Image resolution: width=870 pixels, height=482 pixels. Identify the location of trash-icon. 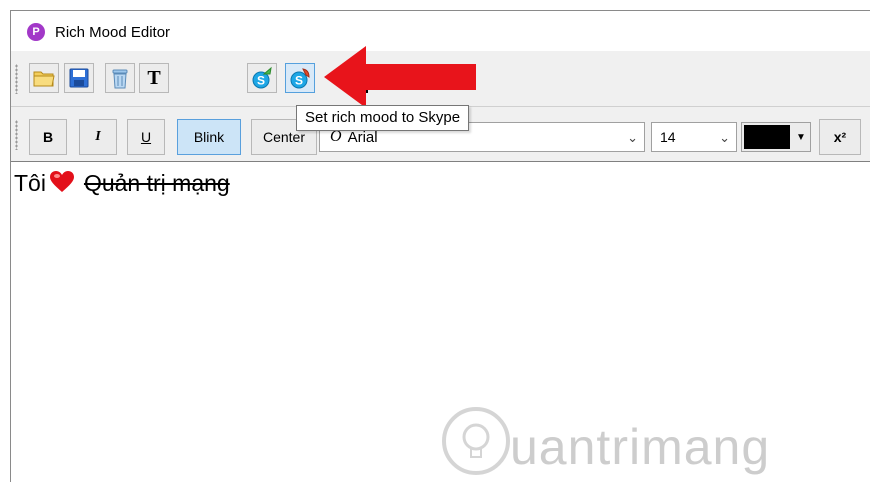
(120, 79).